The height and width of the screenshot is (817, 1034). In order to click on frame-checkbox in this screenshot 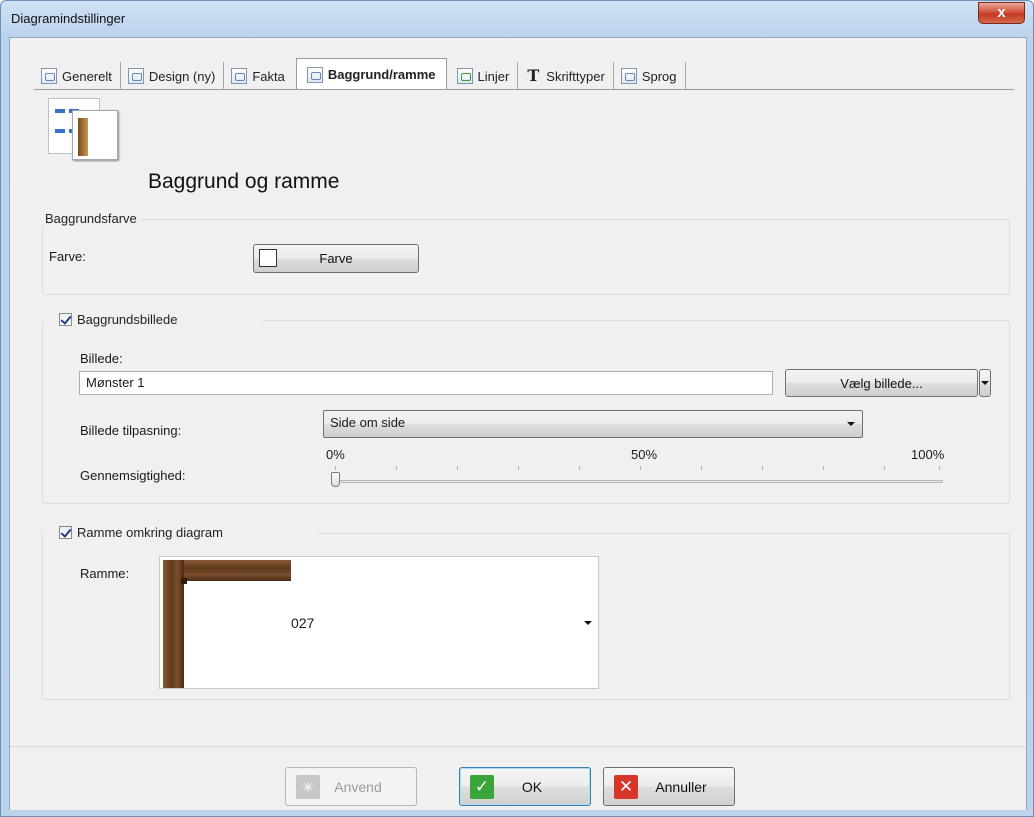, I will do `click(65, 532)`.